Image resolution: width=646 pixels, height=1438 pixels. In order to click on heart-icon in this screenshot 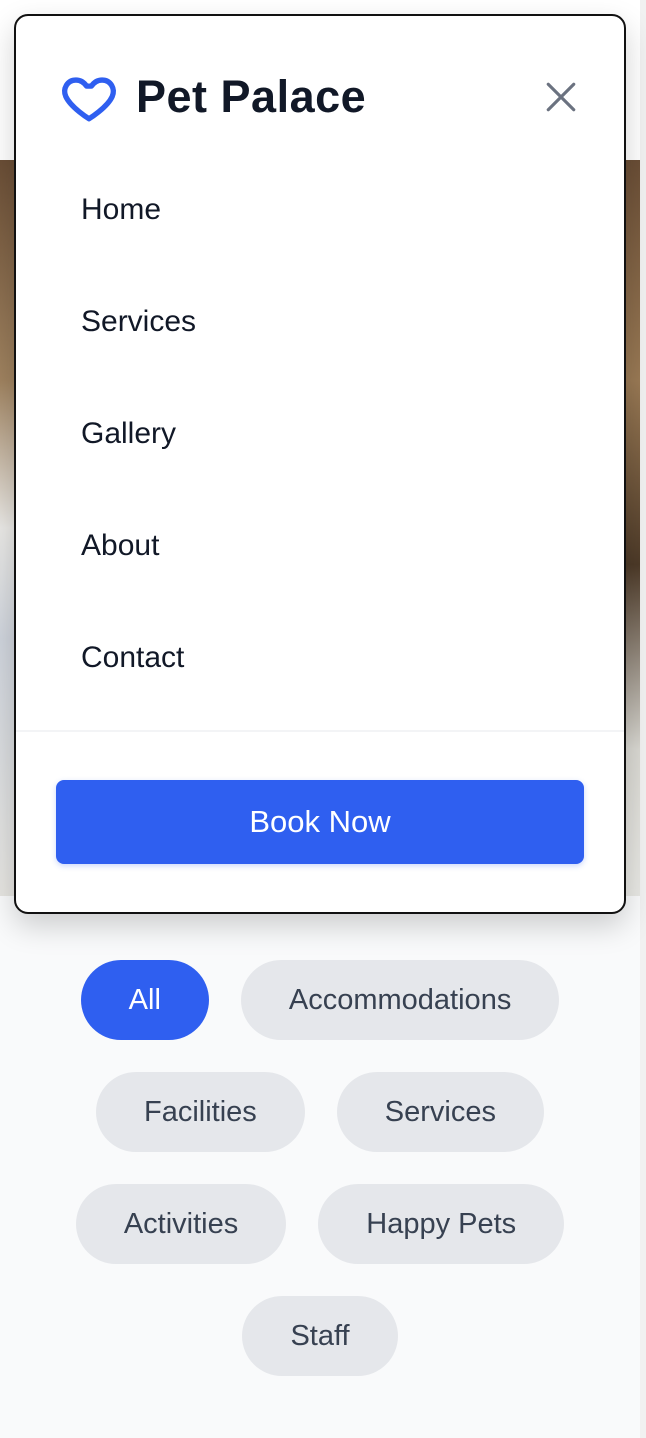, I will do `click(89, 99)`.